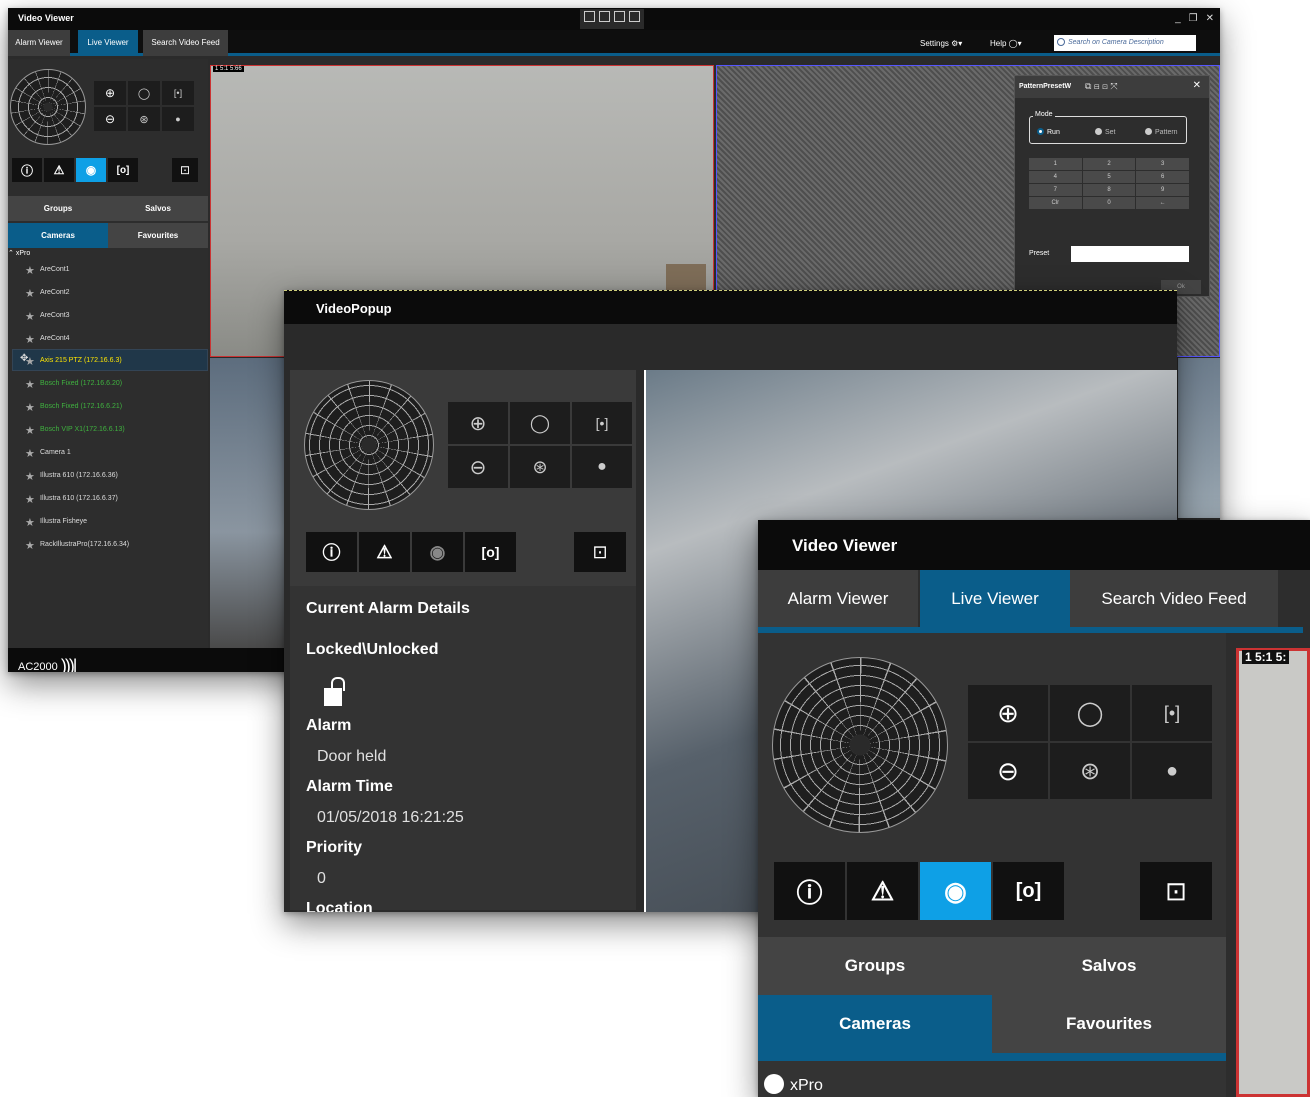 Image resolution: width=1310 pixels, height=1097 pixels. What do you see at coordinates (1130, 254) in the screenshot?
I see `preset-input` at bounding box center [1130, 254].